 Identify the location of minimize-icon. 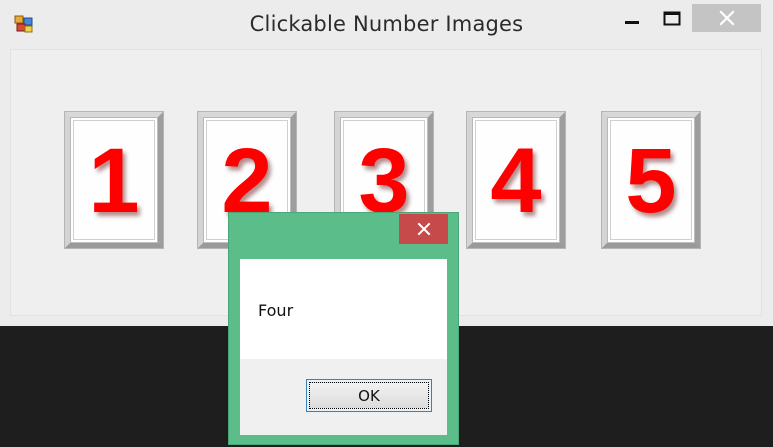
(632, 22).